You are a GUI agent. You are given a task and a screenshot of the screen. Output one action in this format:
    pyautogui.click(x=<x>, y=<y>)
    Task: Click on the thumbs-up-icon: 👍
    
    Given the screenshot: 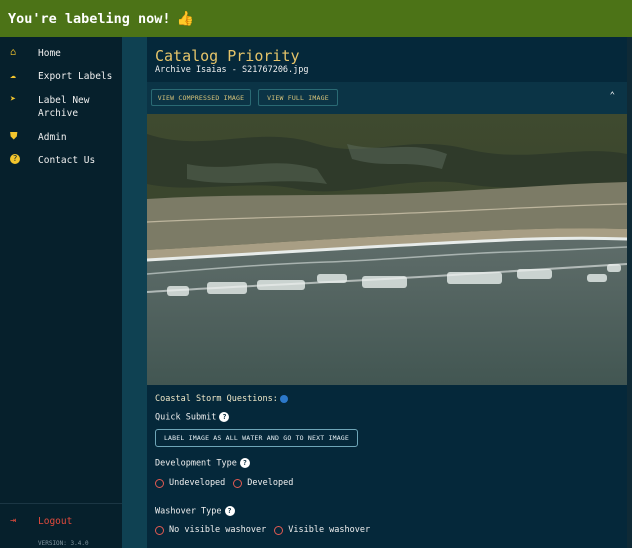 What is the action you would take?
    pyautogui.click(x=185, y=18)
    